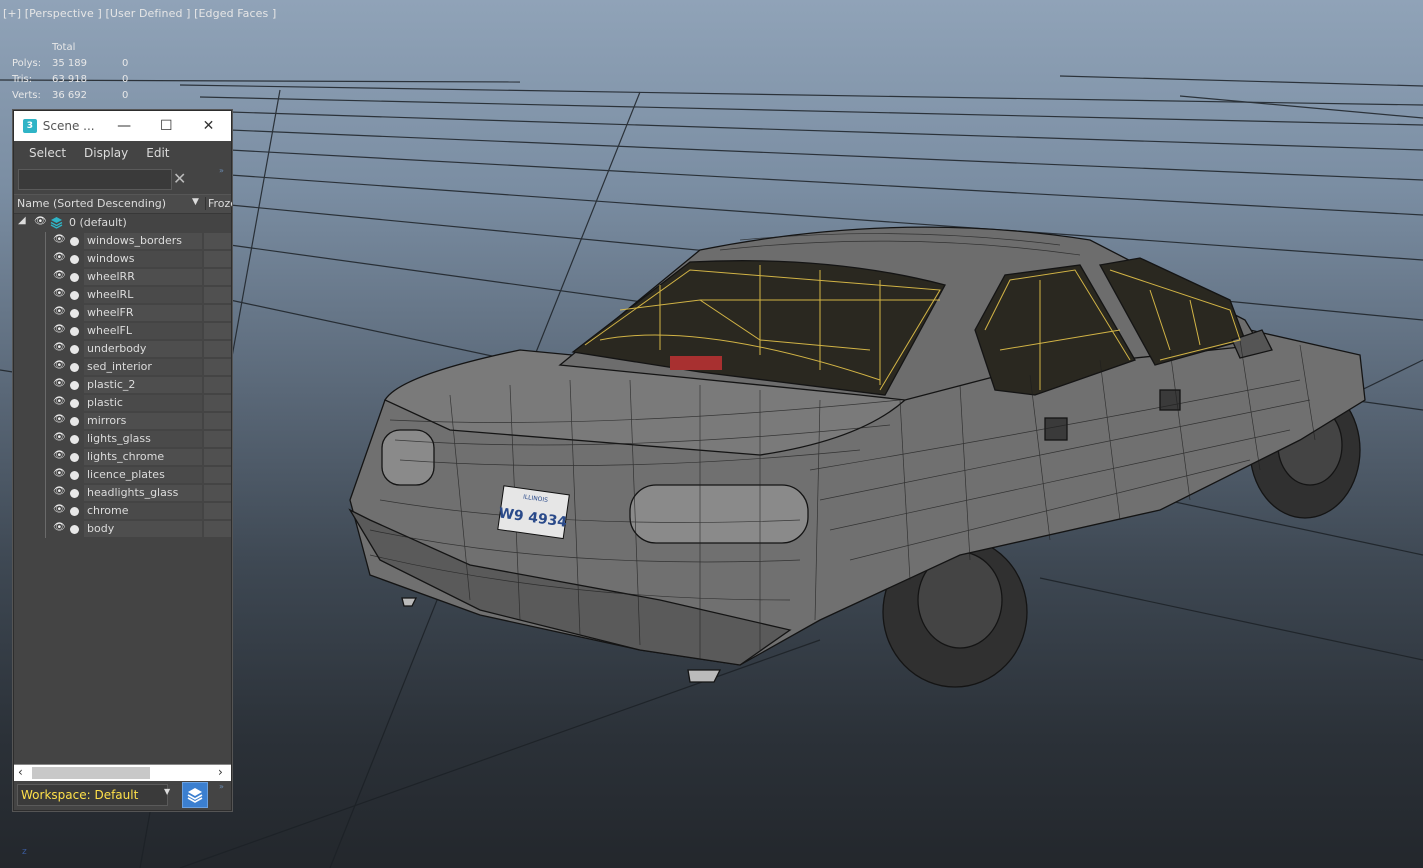 The width and height of the screenshot is (1423, 868). I want to click on scene-object-row: 👁 mirrors, so click(122, 421).